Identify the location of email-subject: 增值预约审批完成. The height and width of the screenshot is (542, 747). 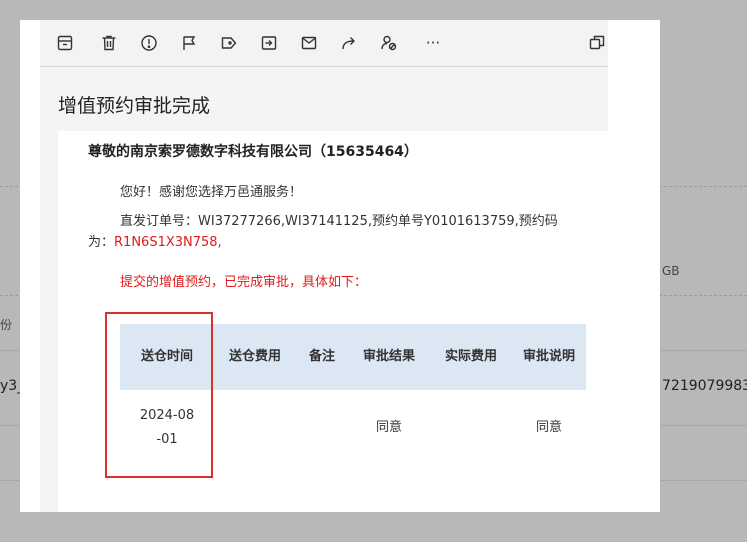
(134, 106).